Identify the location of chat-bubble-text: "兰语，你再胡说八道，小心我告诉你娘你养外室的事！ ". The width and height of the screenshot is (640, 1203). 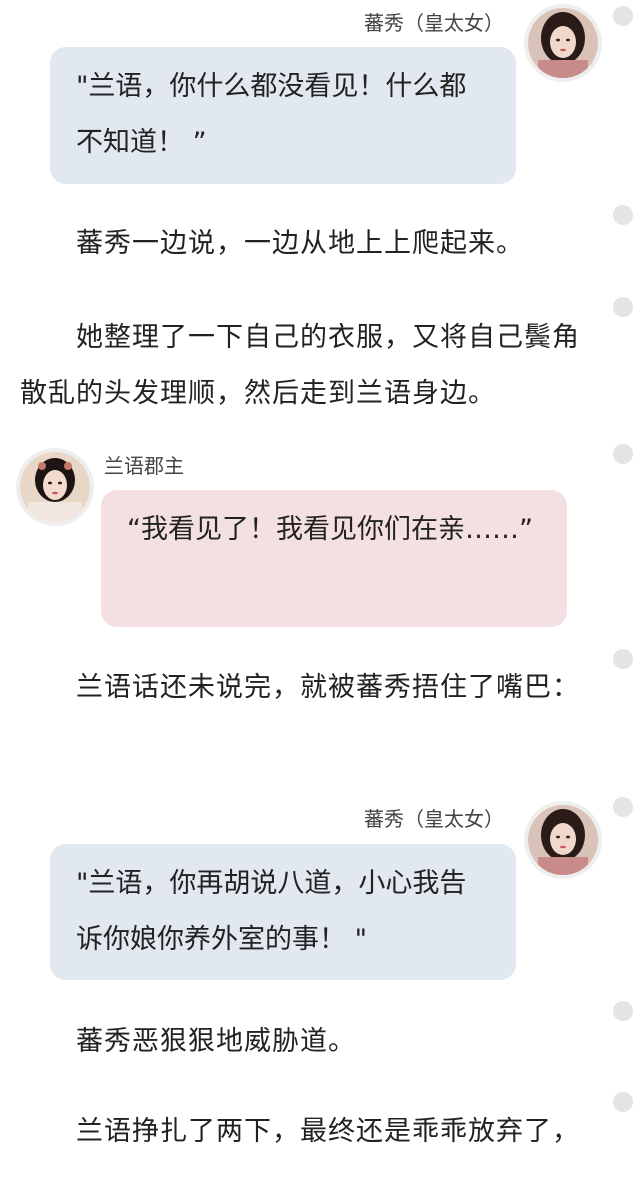
(271, 911).